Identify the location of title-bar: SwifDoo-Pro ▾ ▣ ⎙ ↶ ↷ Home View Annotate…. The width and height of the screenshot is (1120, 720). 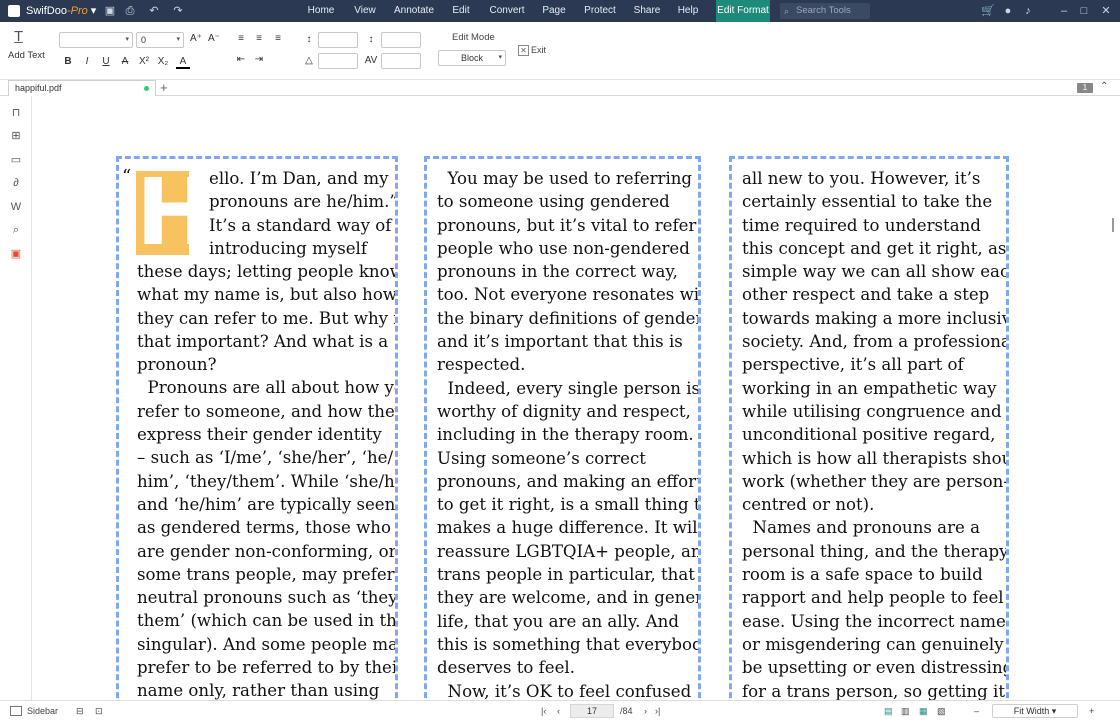
(560, 11).